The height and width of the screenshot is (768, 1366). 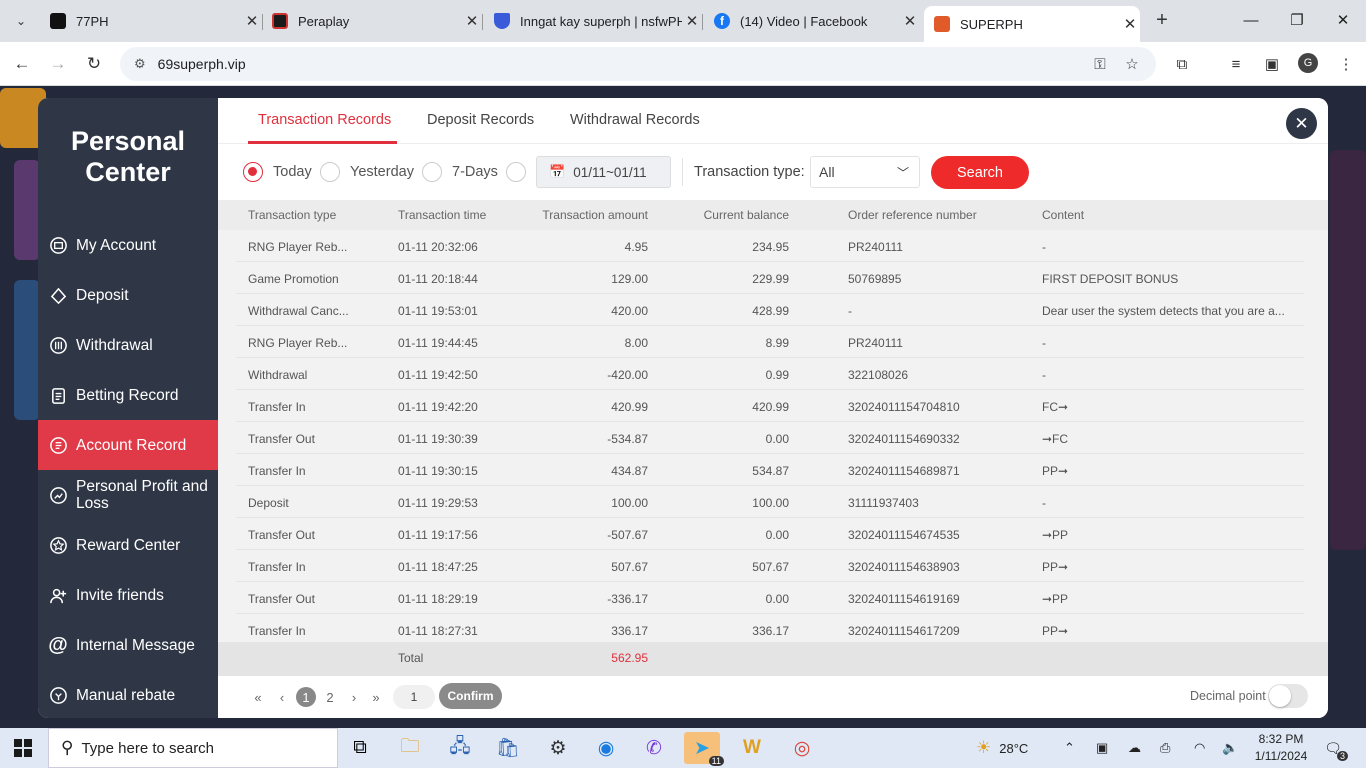 What do you see at coordinates (1335, 749) in the screenshot?
I see `notification-center-icon: 🗨 3` at bounding box center [1335, 749].